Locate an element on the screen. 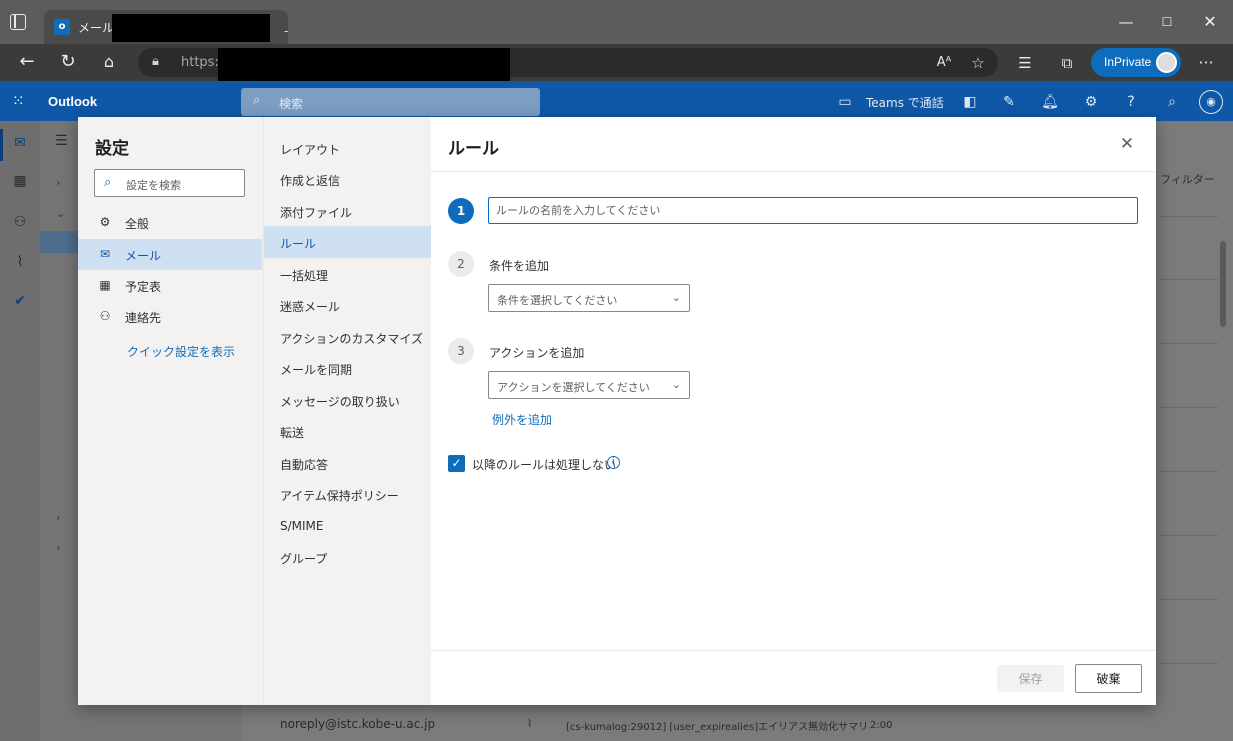 Image resolution: width=1233 pixels, height=741 pixels. refresh-icon: ↻ is located at coordinates (68, 62).